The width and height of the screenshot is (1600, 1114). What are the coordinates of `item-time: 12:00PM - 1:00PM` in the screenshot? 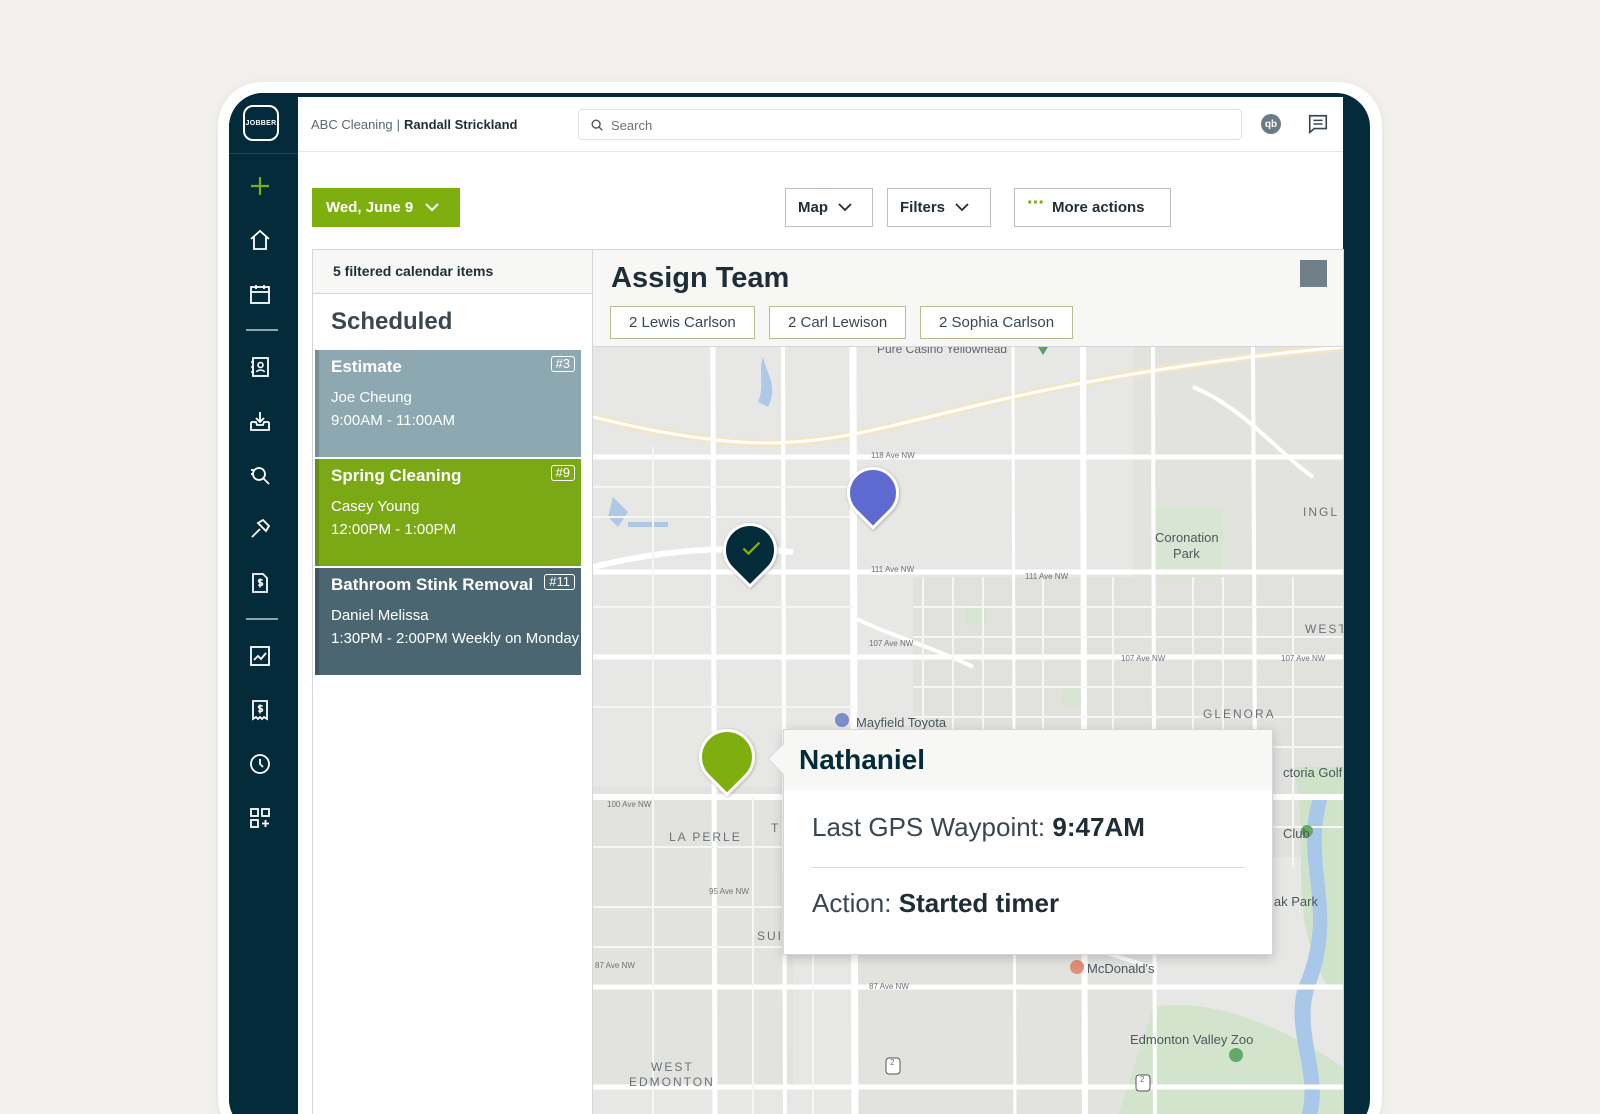 It's located at (394, 529).